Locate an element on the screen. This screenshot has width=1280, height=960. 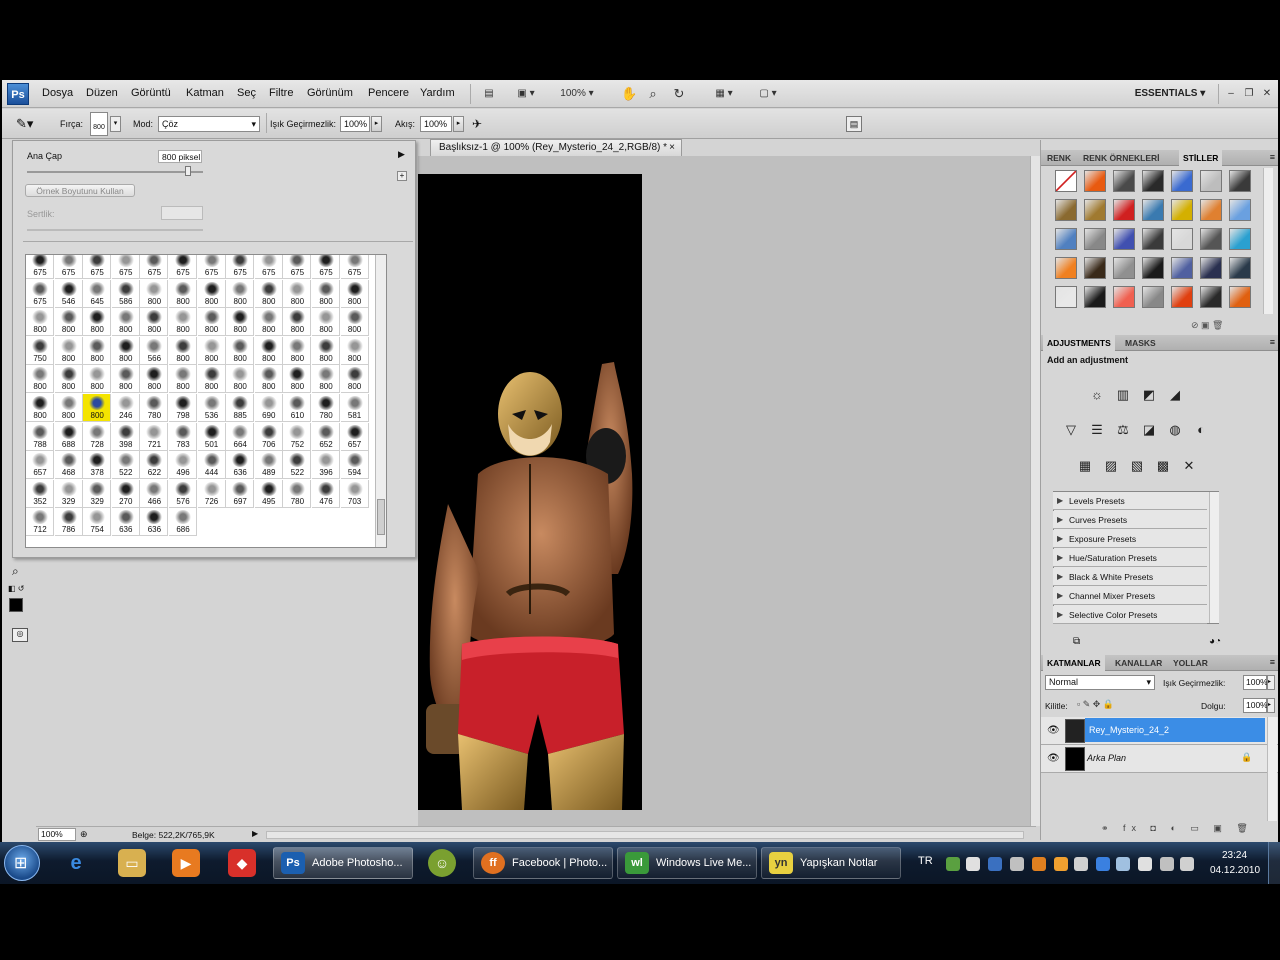
presets-scrollbar is located at coordinates (1214, 557).